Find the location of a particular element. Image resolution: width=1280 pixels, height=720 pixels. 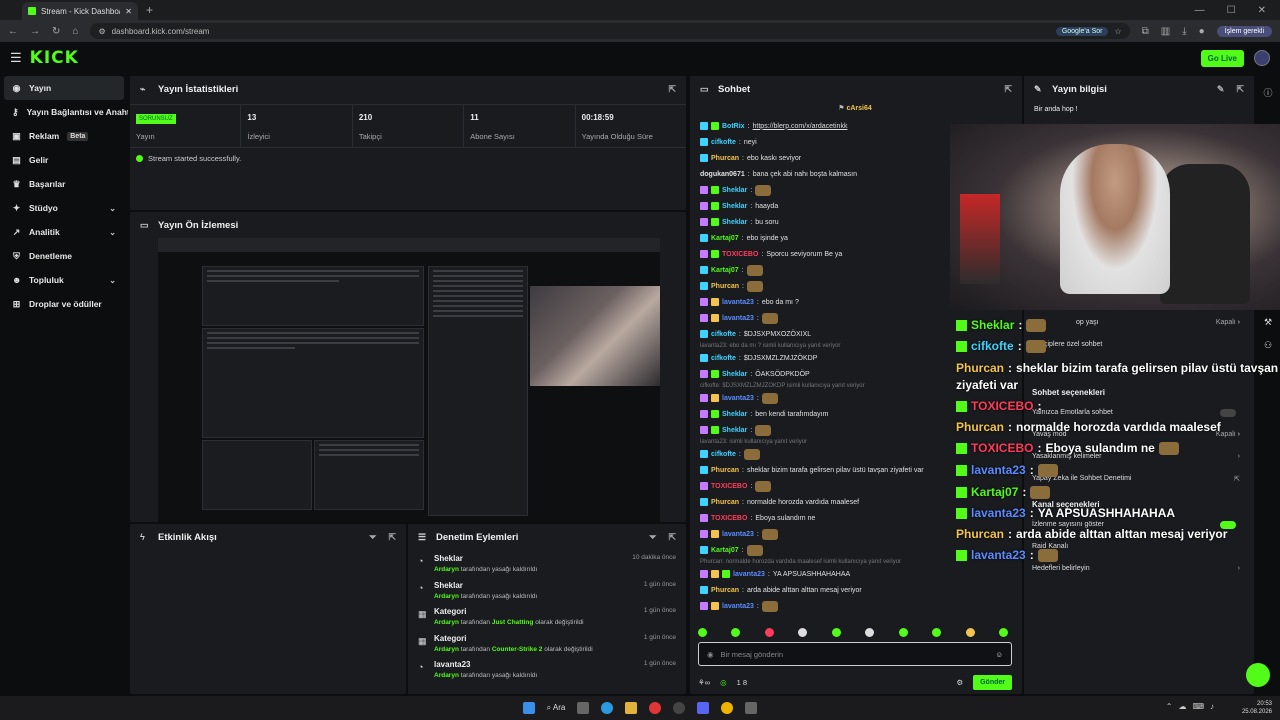

app-icon is located at coordinates (751, 708).